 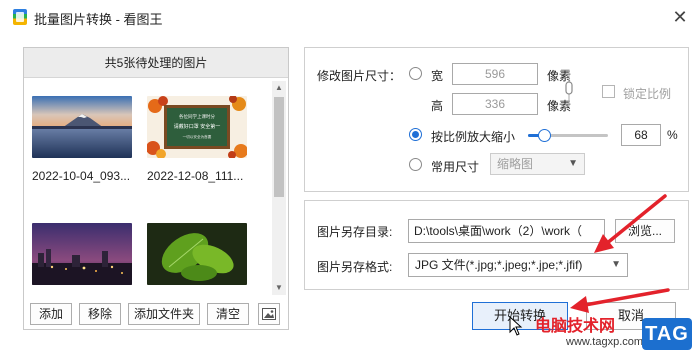 I want to click on watermark-site-name: 电脑技术网, so click(x=575, y=326).